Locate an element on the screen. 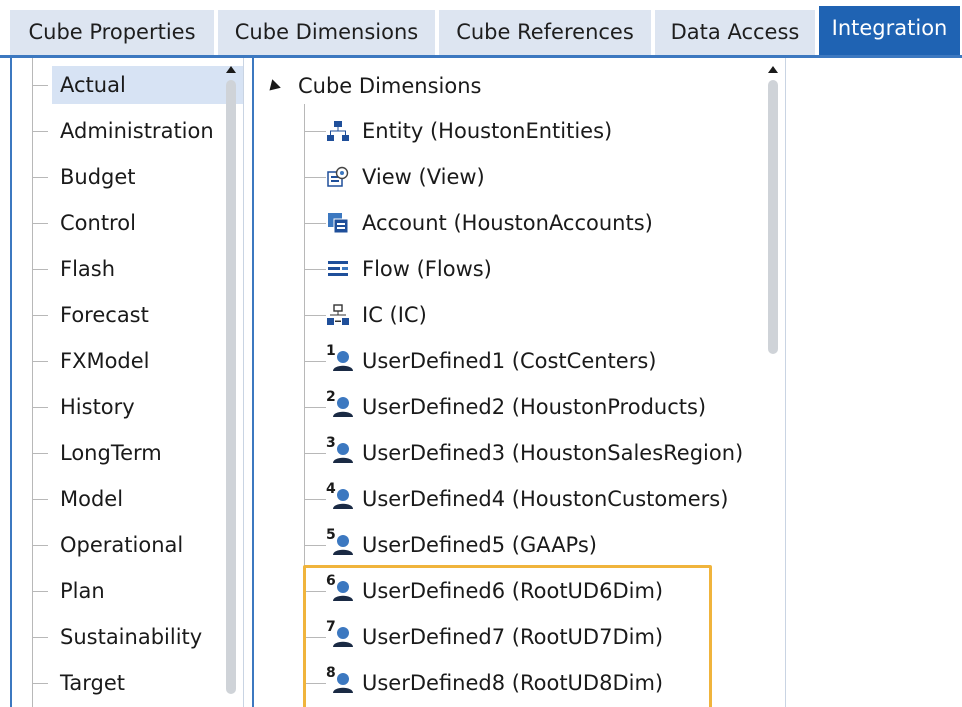 Image resolution: width=962 pixels, height=707 pixels. scenario-type-item: Administration is located at coordinates (125, 131).